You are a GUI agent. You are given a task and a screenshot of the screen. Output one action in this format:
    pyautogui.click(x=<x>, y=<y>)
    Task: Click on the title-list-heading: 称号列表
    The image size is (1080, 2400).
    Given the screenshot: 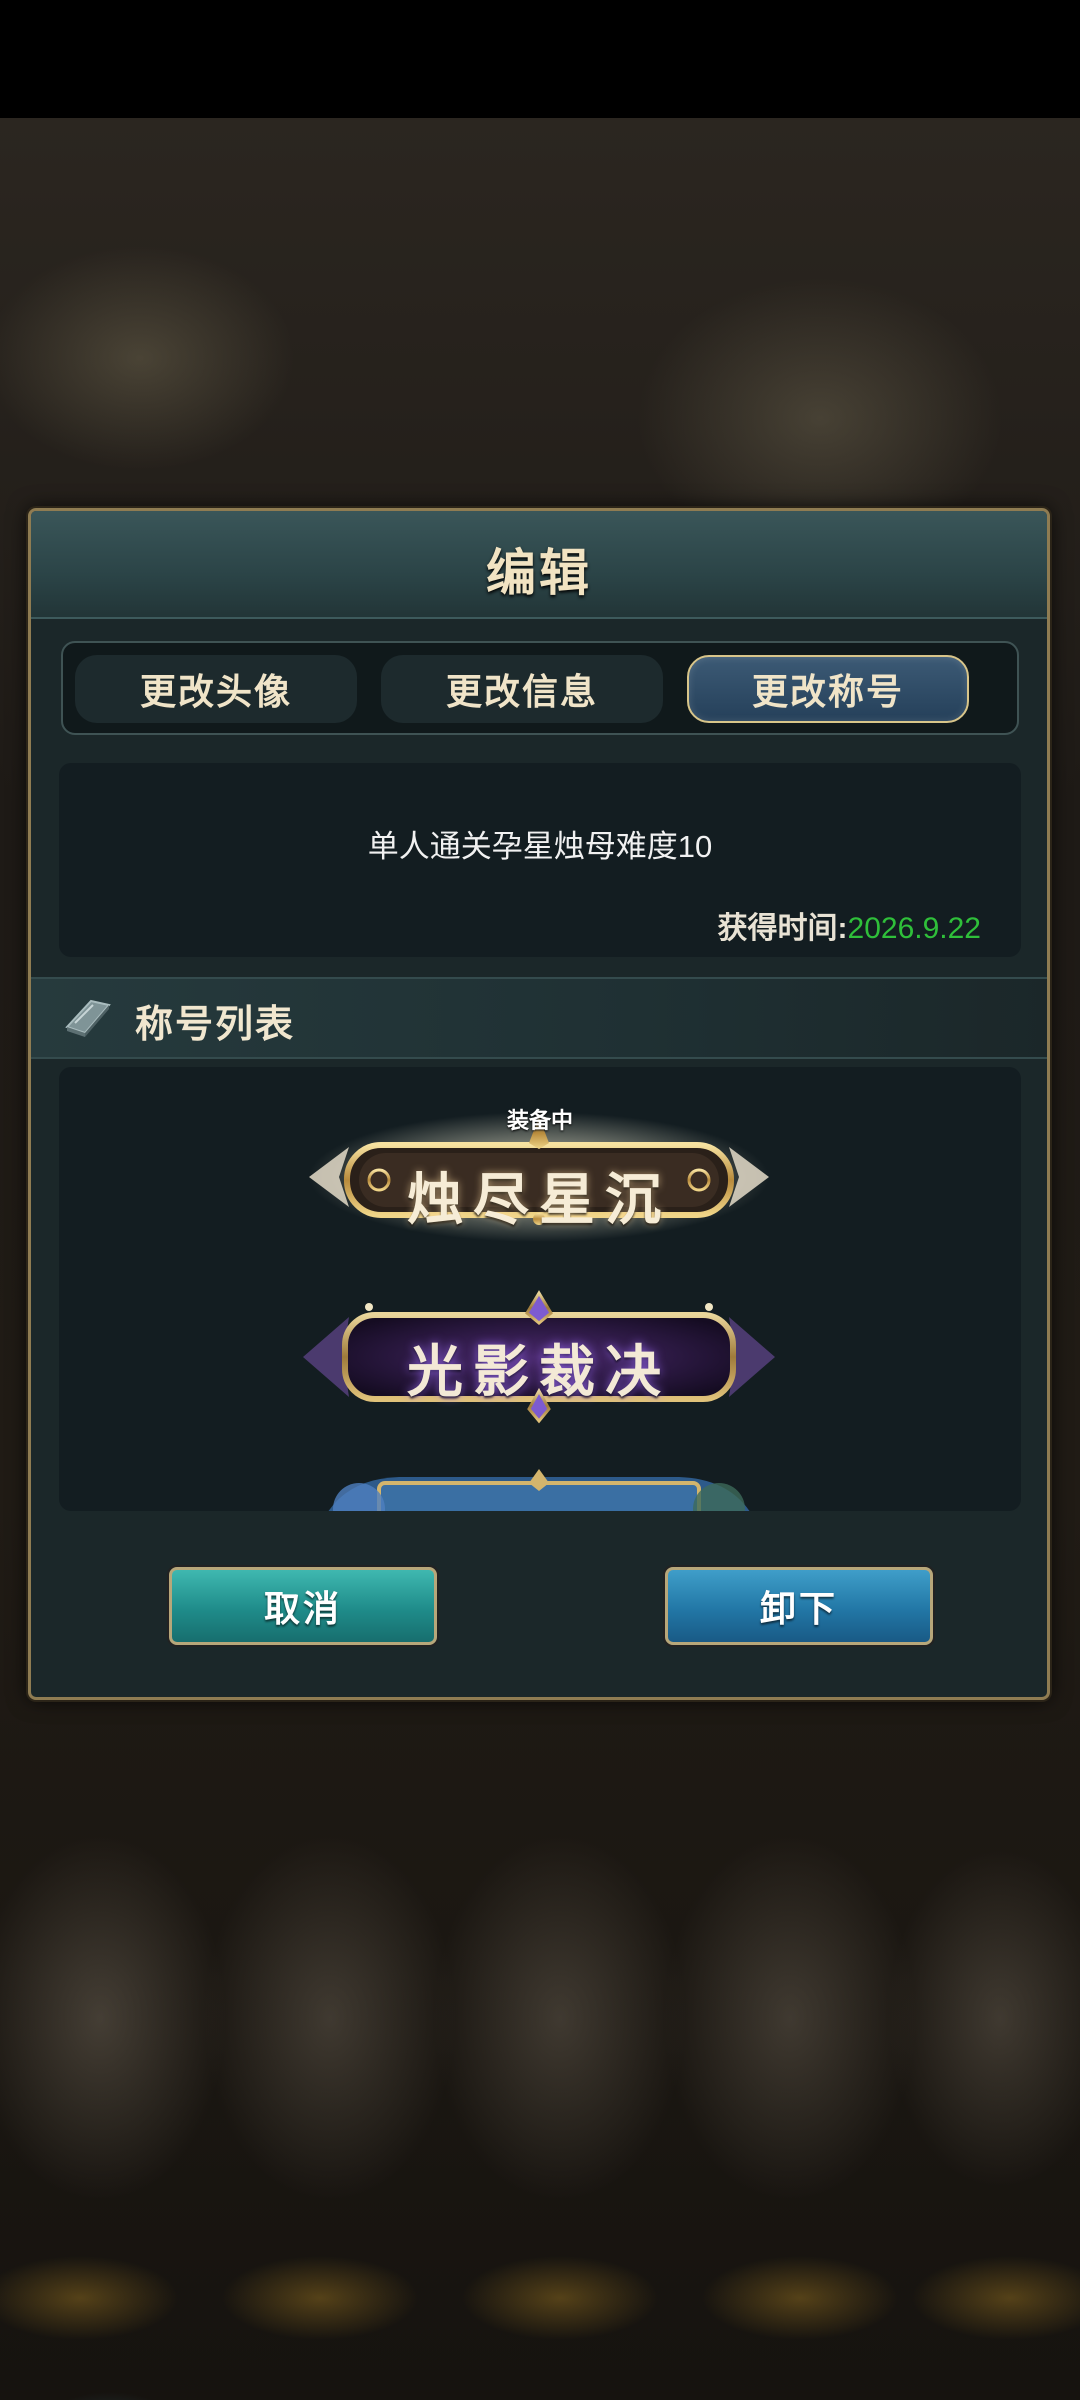 What is the action you would take?
    pyautogui.click(x=215, y=1023)
    